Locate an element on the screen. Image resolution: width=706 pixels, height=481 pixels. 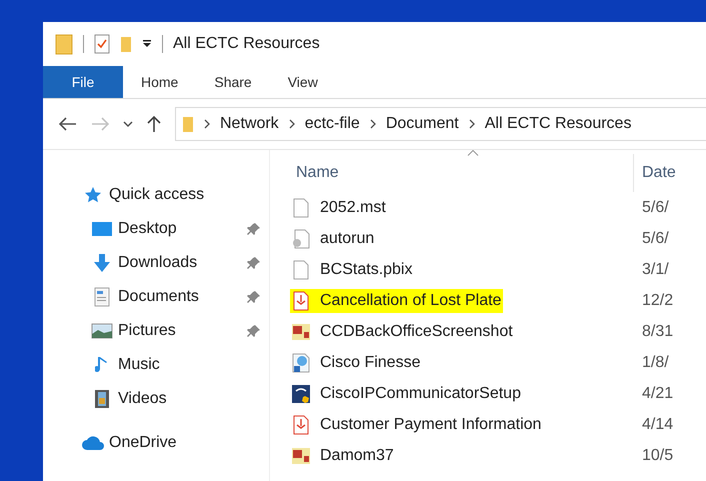
ribbon-tab: Share is located at coordinates (233, 82).